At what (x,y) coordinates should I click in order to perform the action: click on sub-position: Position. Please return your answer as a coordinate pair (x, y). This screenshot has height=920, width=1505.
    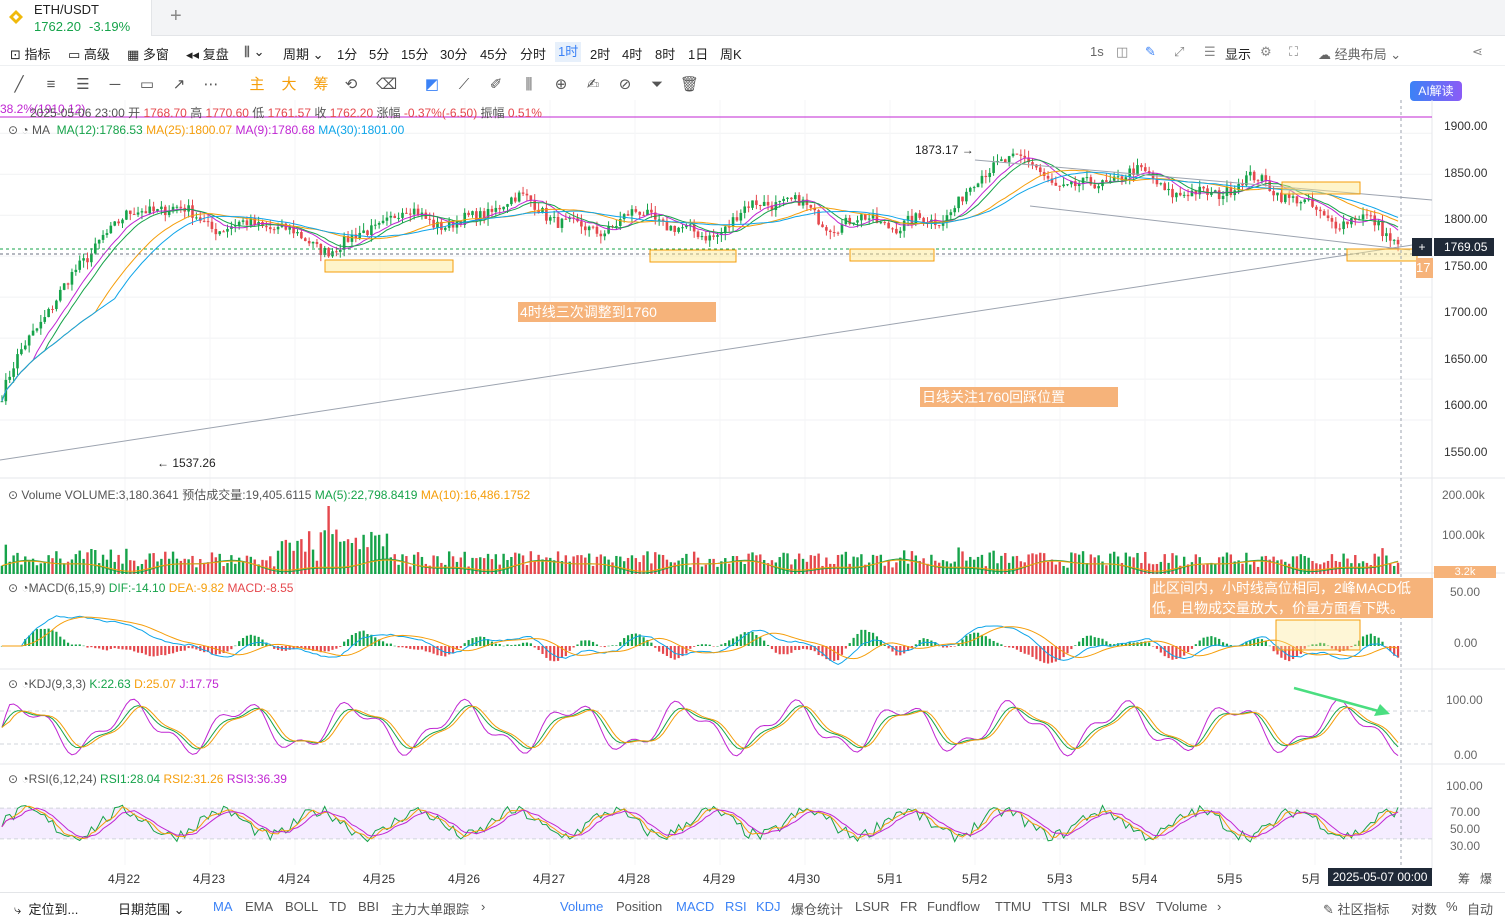
    Looking at the image, I should click on (639, 906).